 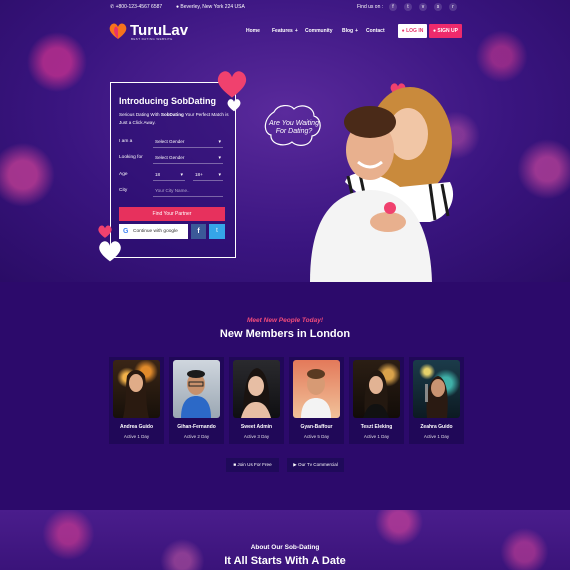 I want to click on i-am-label: I am a, so click(x=126, y=141).